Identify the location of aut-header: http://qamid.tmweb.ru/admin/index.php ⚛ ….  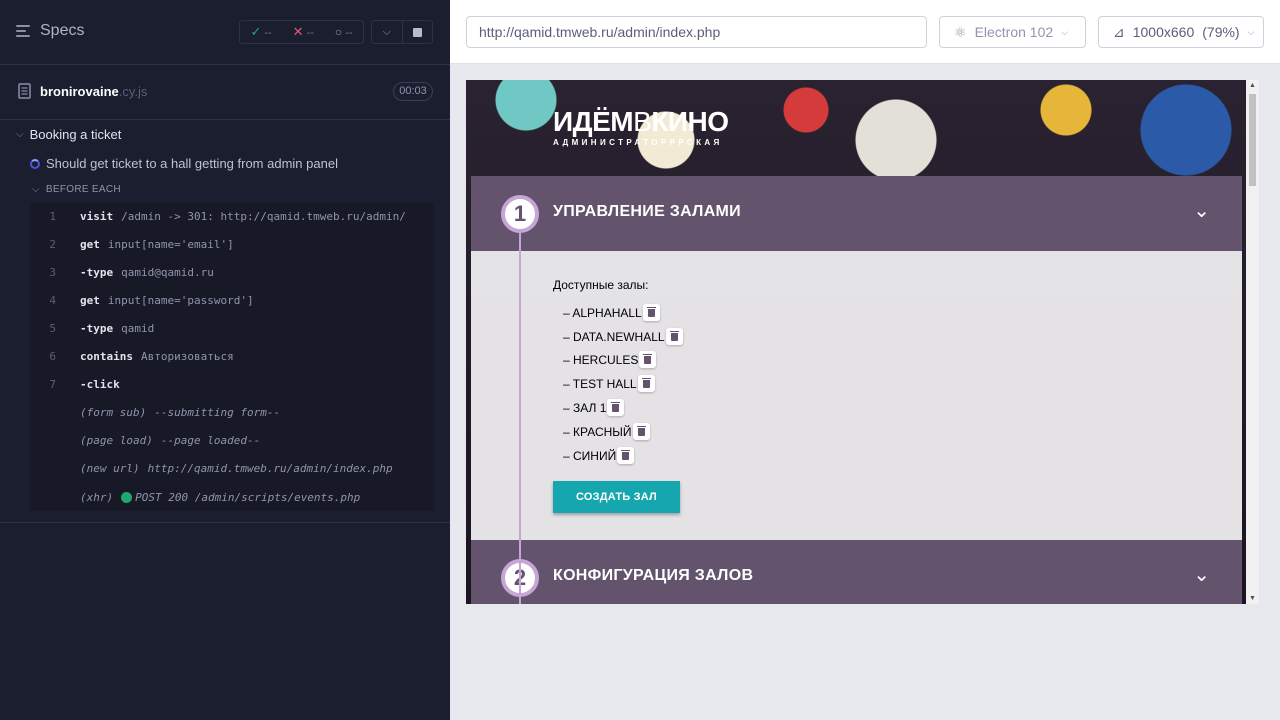
(865, 32).